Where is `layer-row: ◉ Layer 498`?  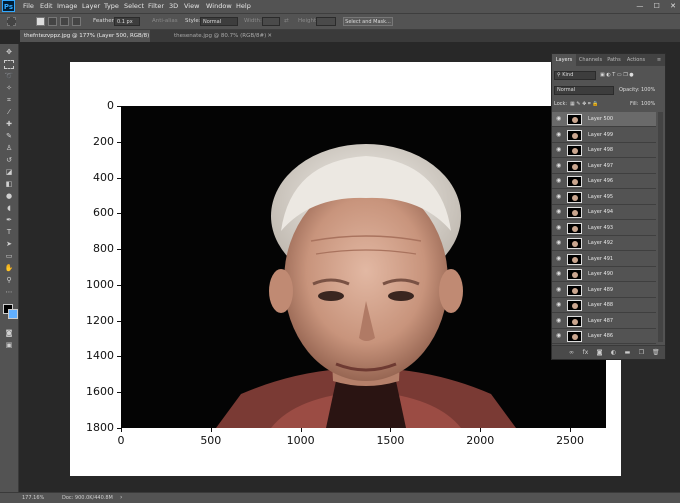
layer-row: ◉ Layer 498 is located at coordinates (604, 150).